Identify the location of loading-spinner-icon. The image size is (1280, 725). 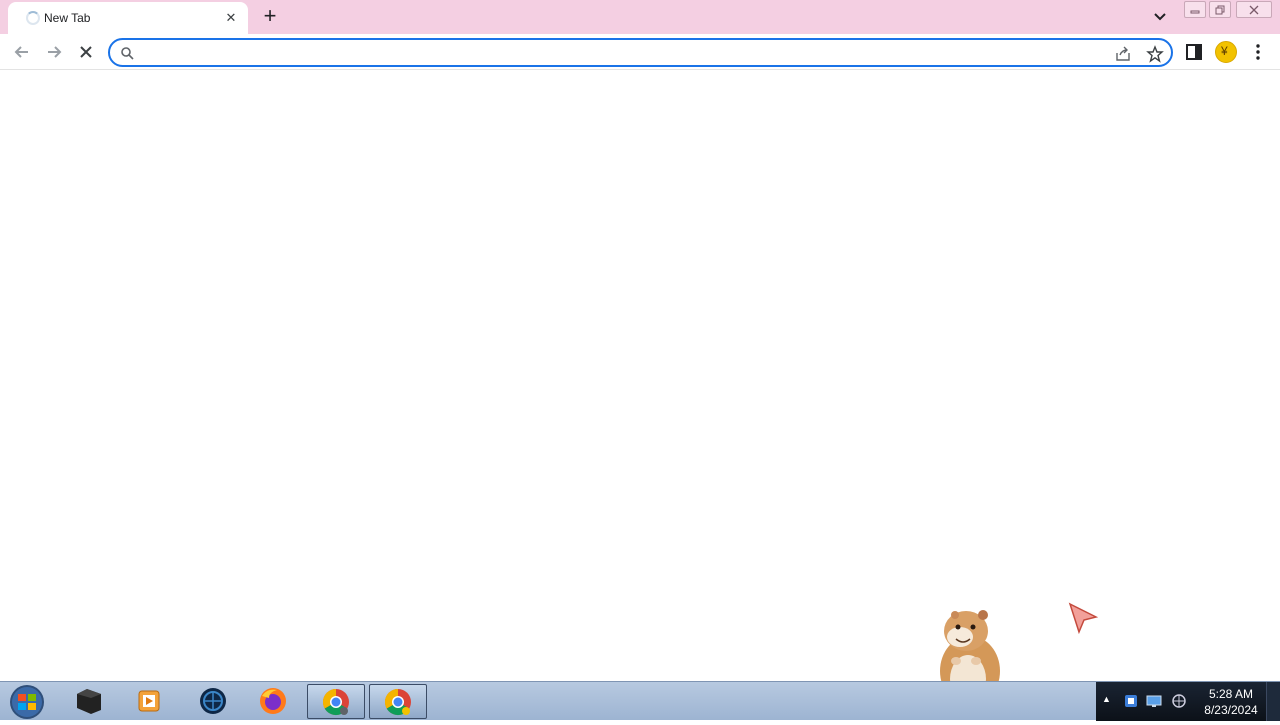
(33, 18).